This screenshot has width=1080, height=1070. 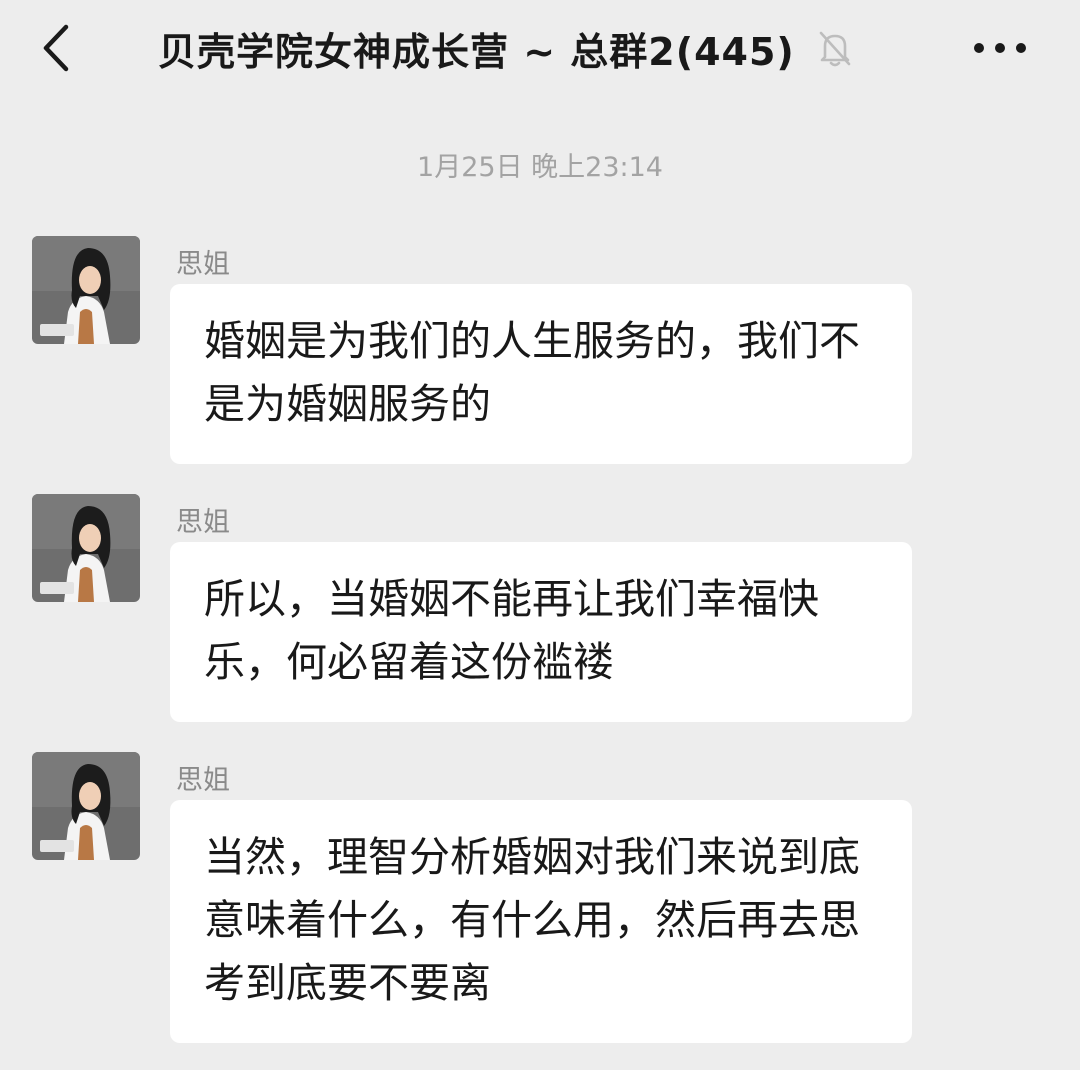 I want to click on message-bubble: 婚姻是为我们的人生服务的，我们不是为婚姻服务的, so click(x=541, y=374).